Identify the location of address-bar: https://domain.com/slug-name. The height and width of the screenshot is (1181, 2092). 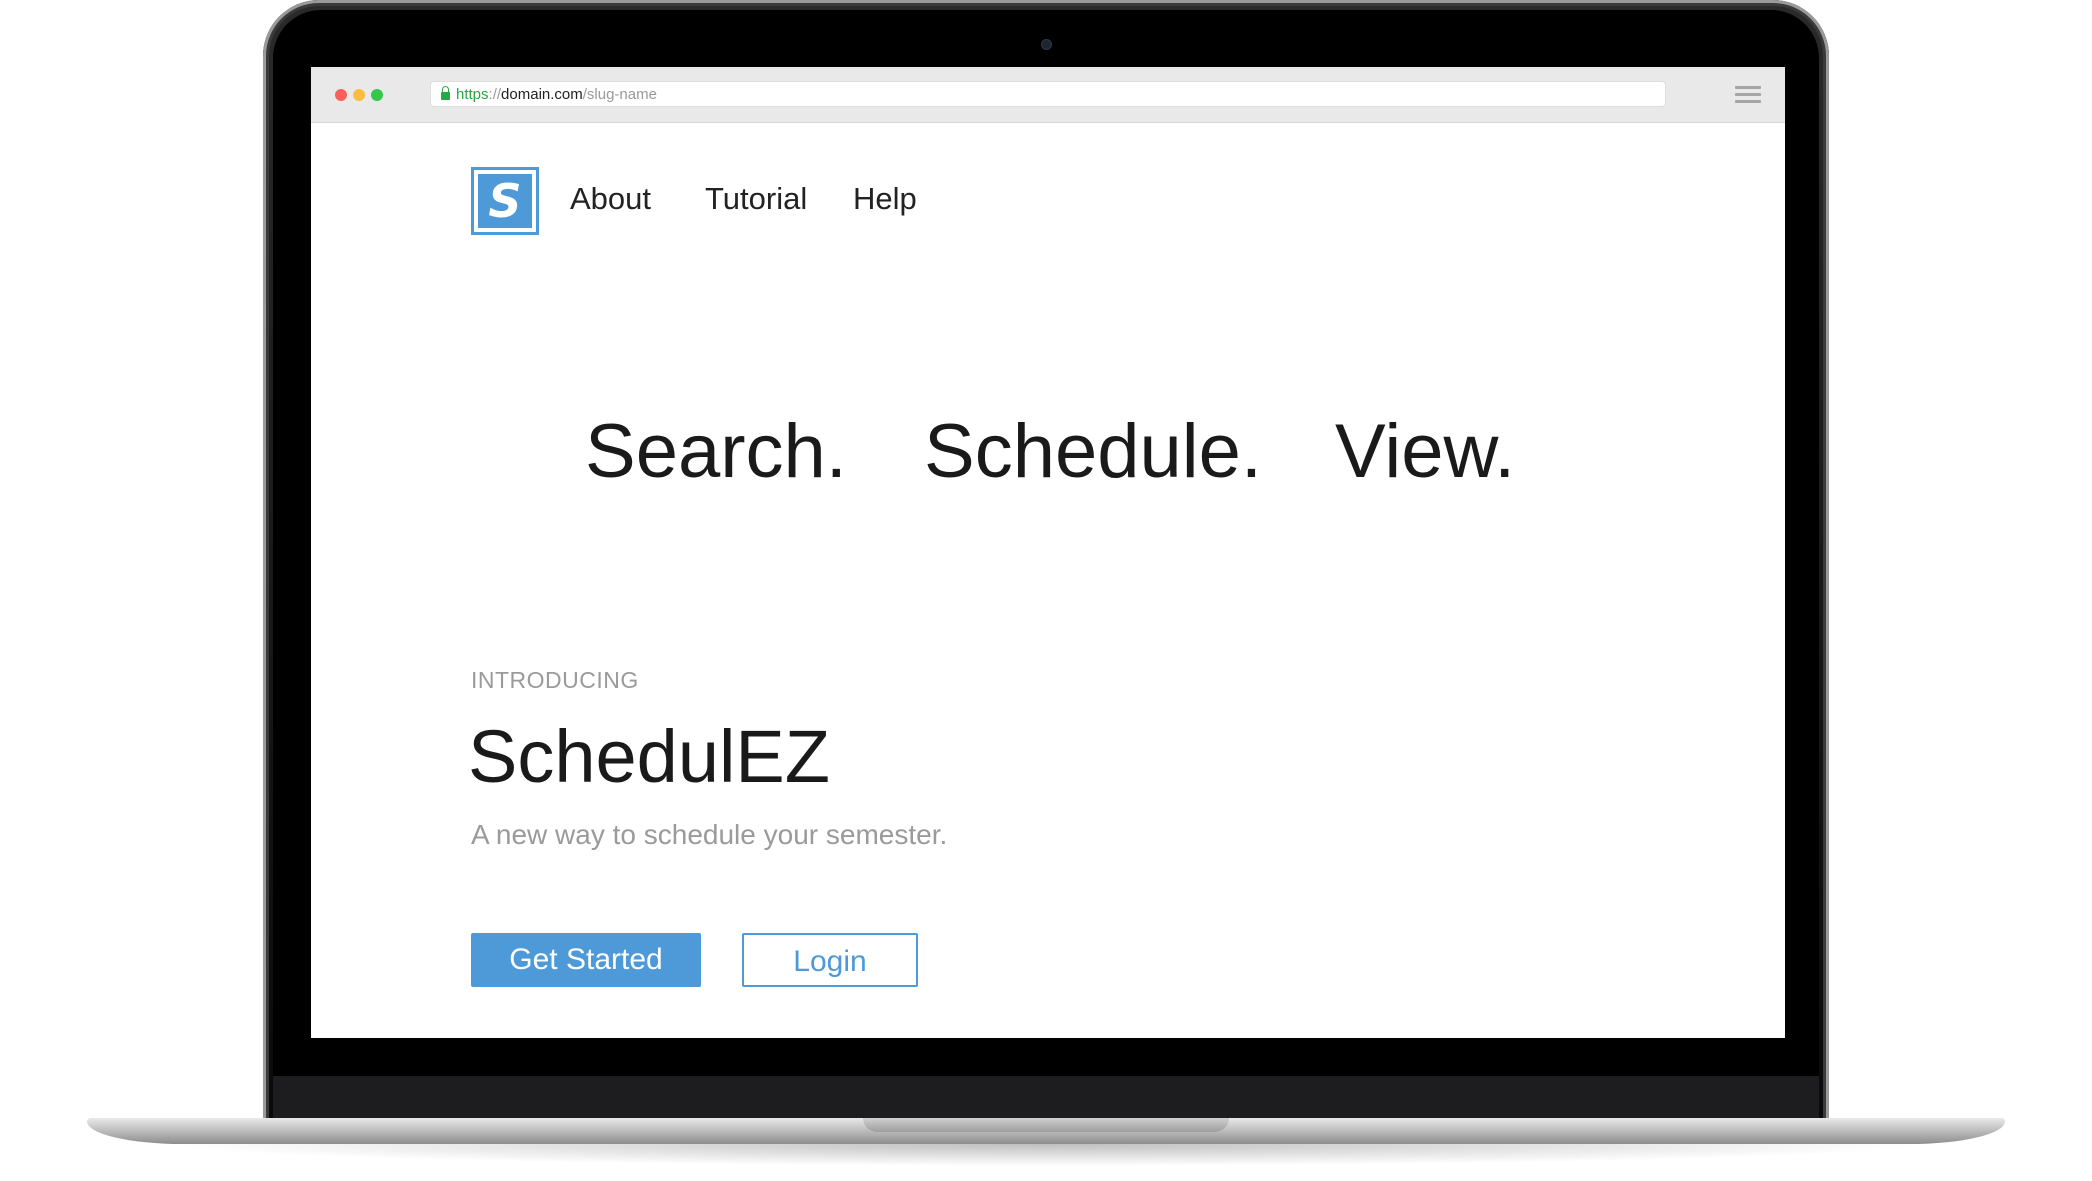
(1048, 94).